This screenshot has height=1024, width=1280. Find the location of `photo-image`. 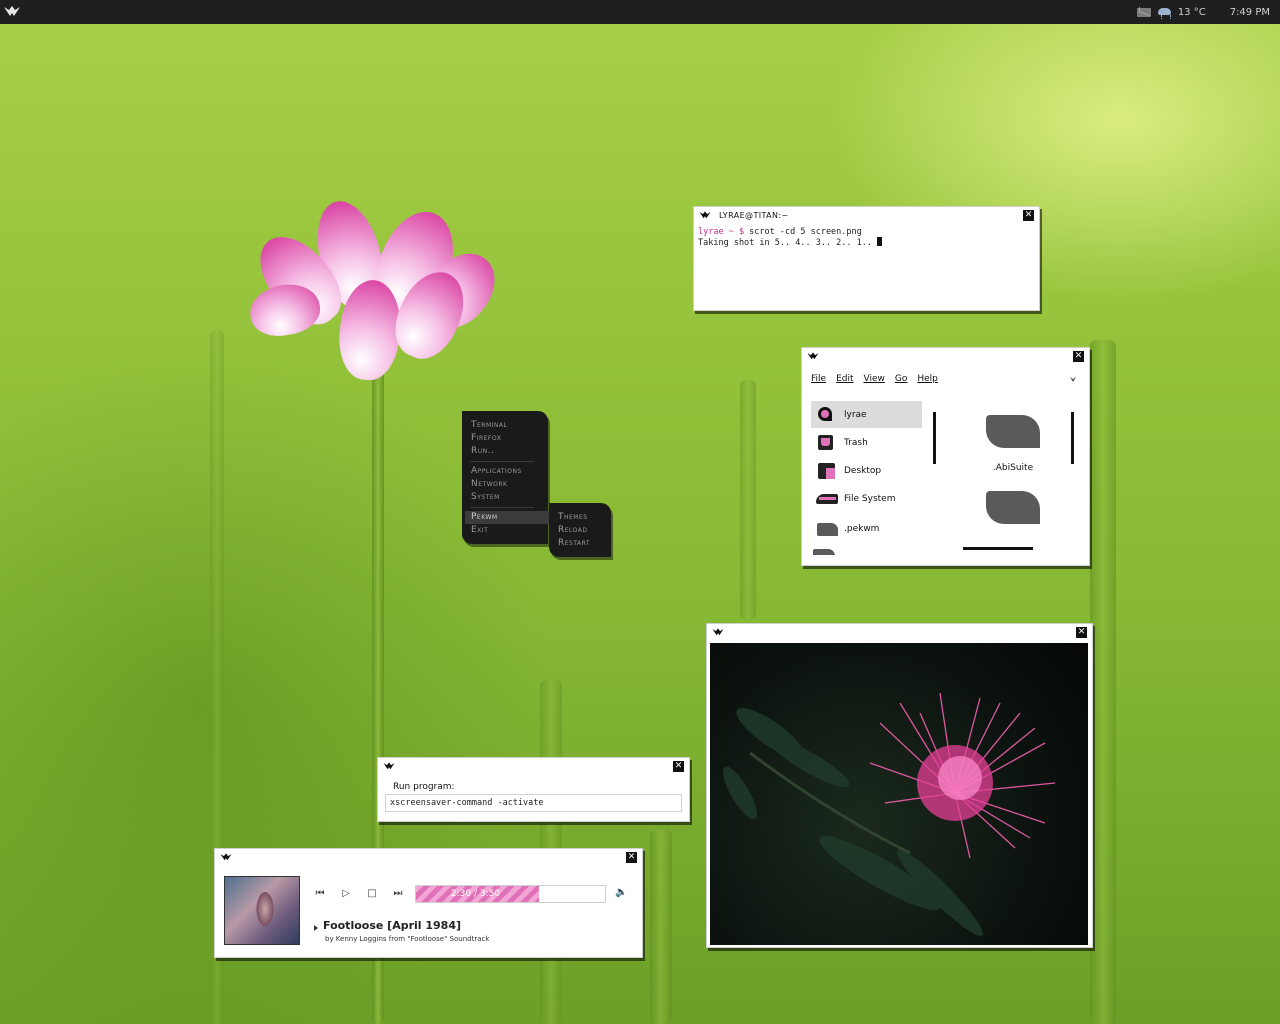

photo-image is located at coordinates (899, 794).